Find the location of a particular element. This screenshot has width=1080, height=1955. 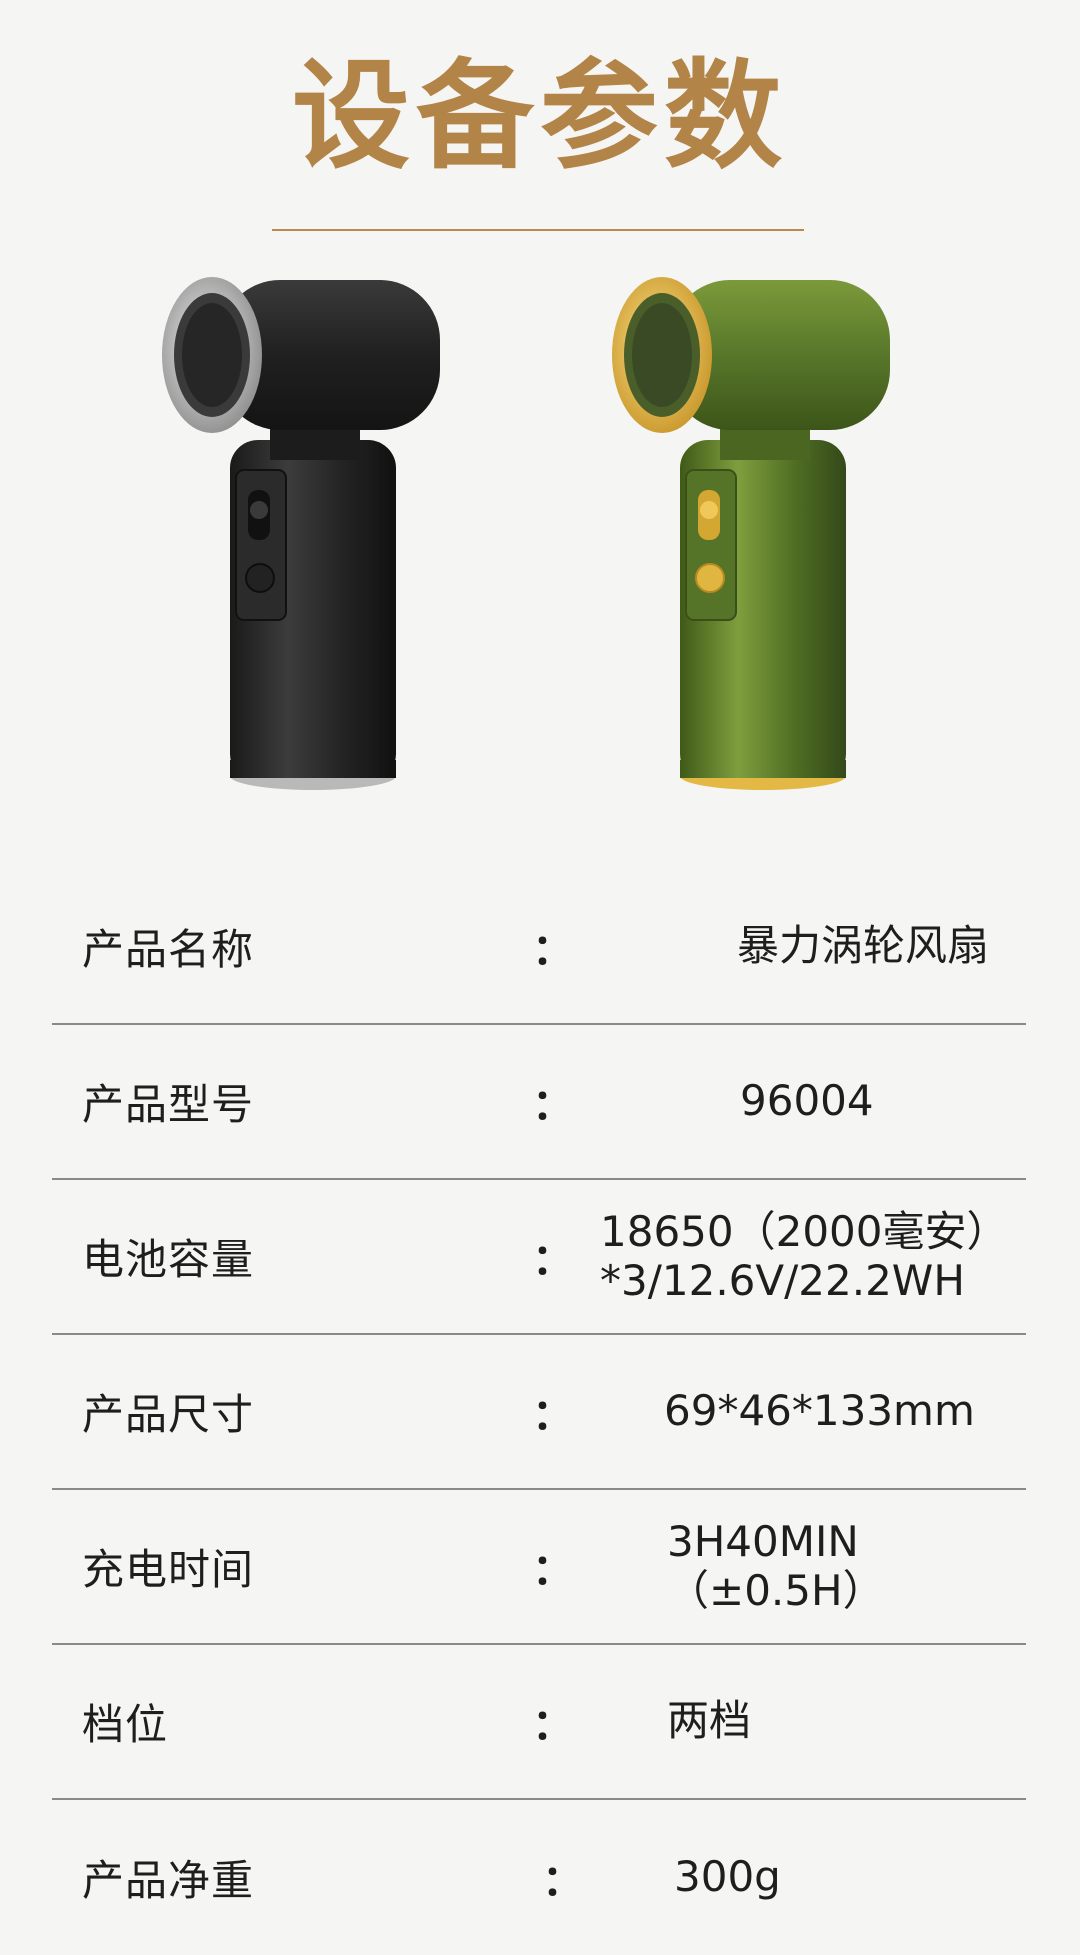

spec-row-product-name: 产品名称 ： 暴力涡轮风扇 is located at coordinates (539, 947).